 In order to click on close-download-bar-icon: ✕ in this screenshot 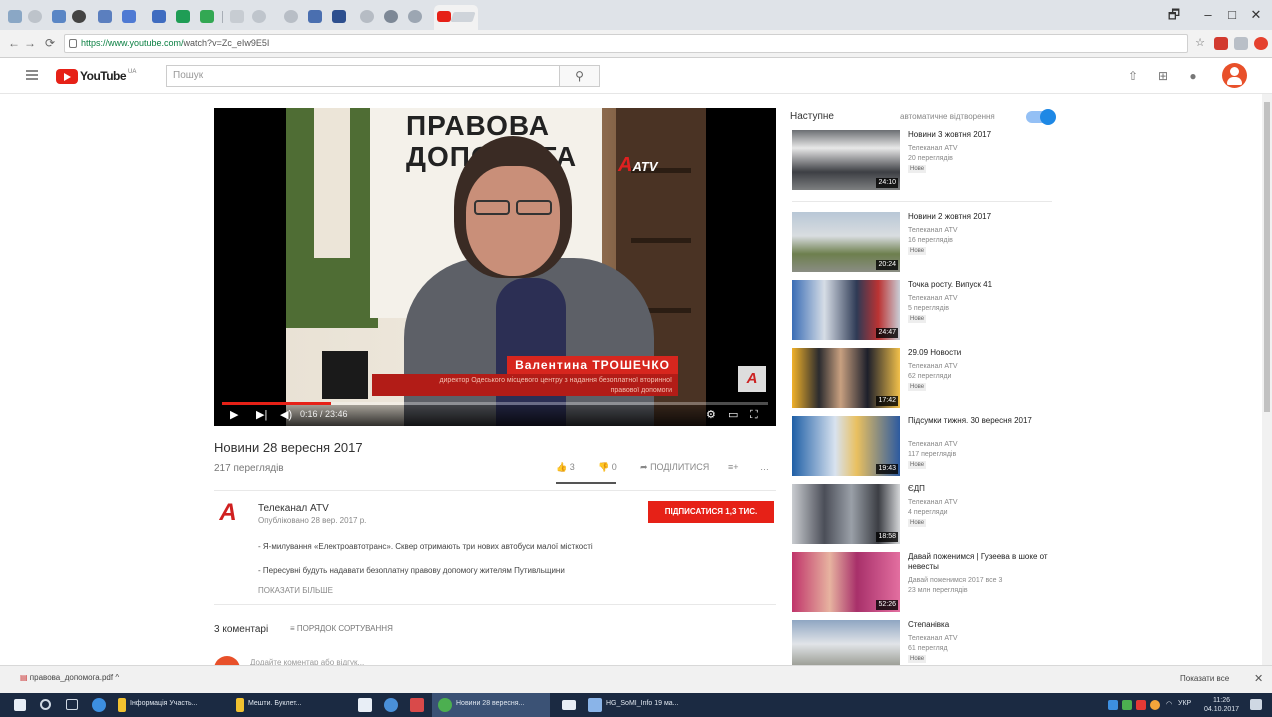, I will do `click(1258, 678)`.